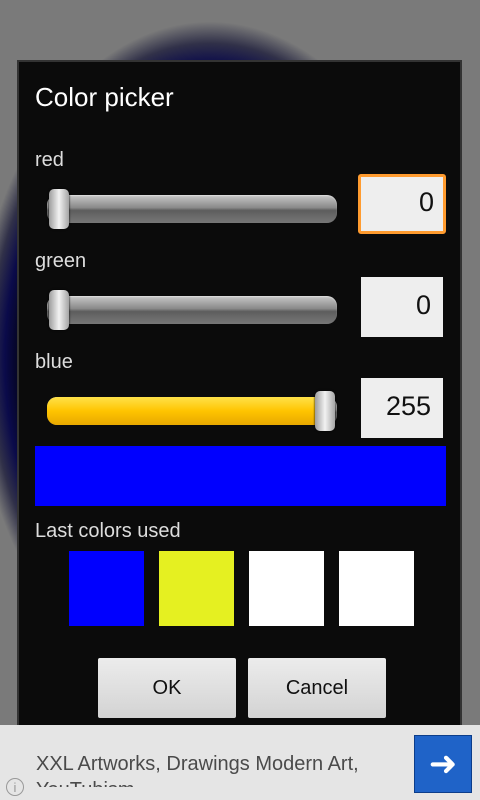 The width and height of the screenshot is (480, 800). What do you see at coordinates (61, 261) in the screenshot?
I see `green-label: green` at bounding box center [61, 261].